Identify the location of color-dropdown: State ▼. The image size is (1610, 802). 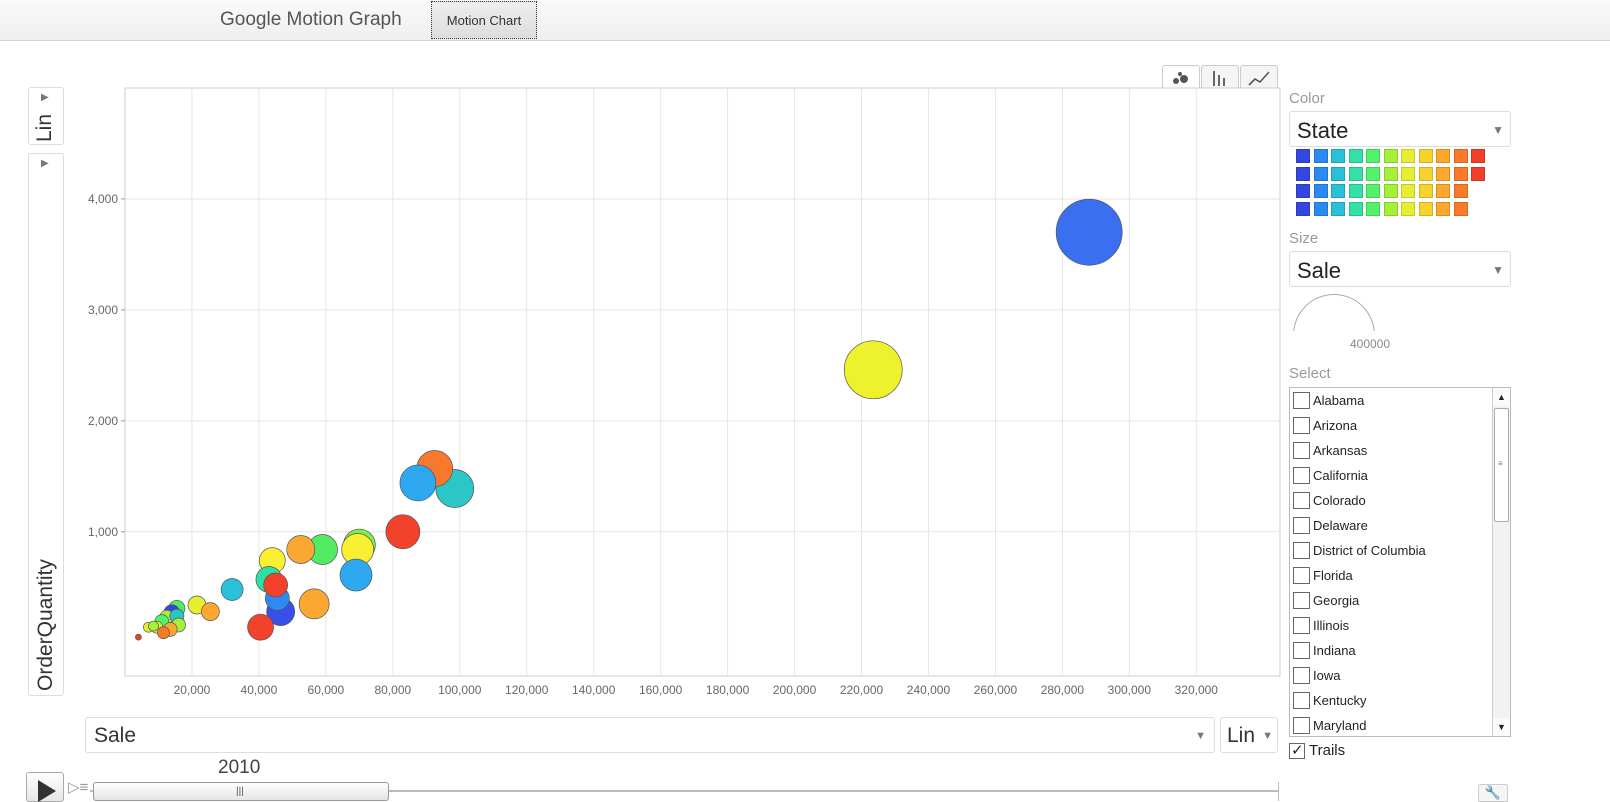
(1400, 129).